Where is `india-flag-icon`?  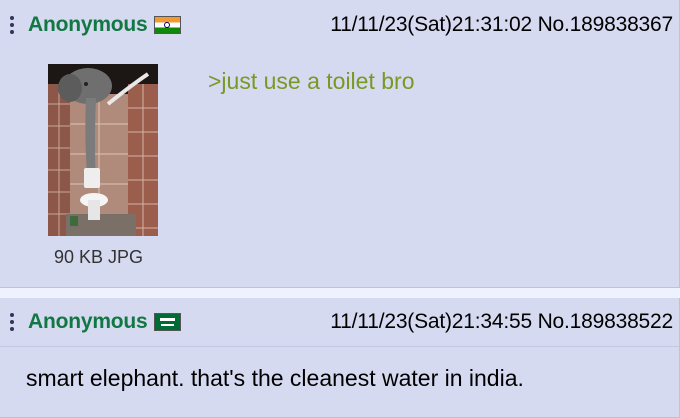
india-flag-icon is located at coordinates (167, 25).